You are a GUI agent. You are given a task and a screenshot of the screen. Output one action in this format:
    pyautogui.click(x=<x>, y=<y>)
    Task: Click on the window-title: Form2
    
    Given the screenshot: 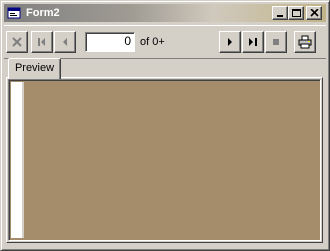 What is the action you would take?
    pyautogui.click(x=43, y=13)
    